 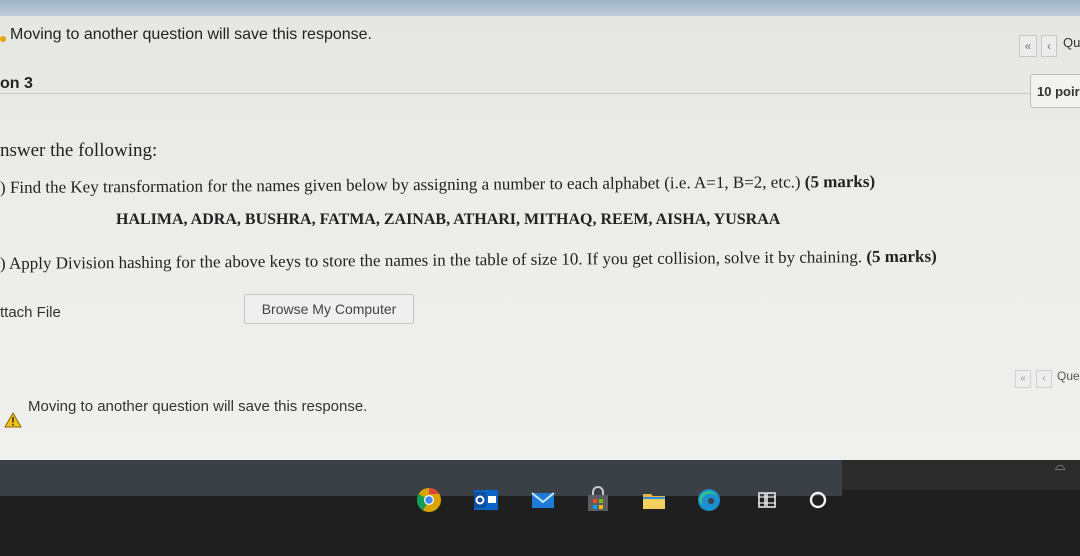 What do you see at coordinates (486, 500) in the screenshot?
I see `outlook-icon` at bounding box center [486, 500].